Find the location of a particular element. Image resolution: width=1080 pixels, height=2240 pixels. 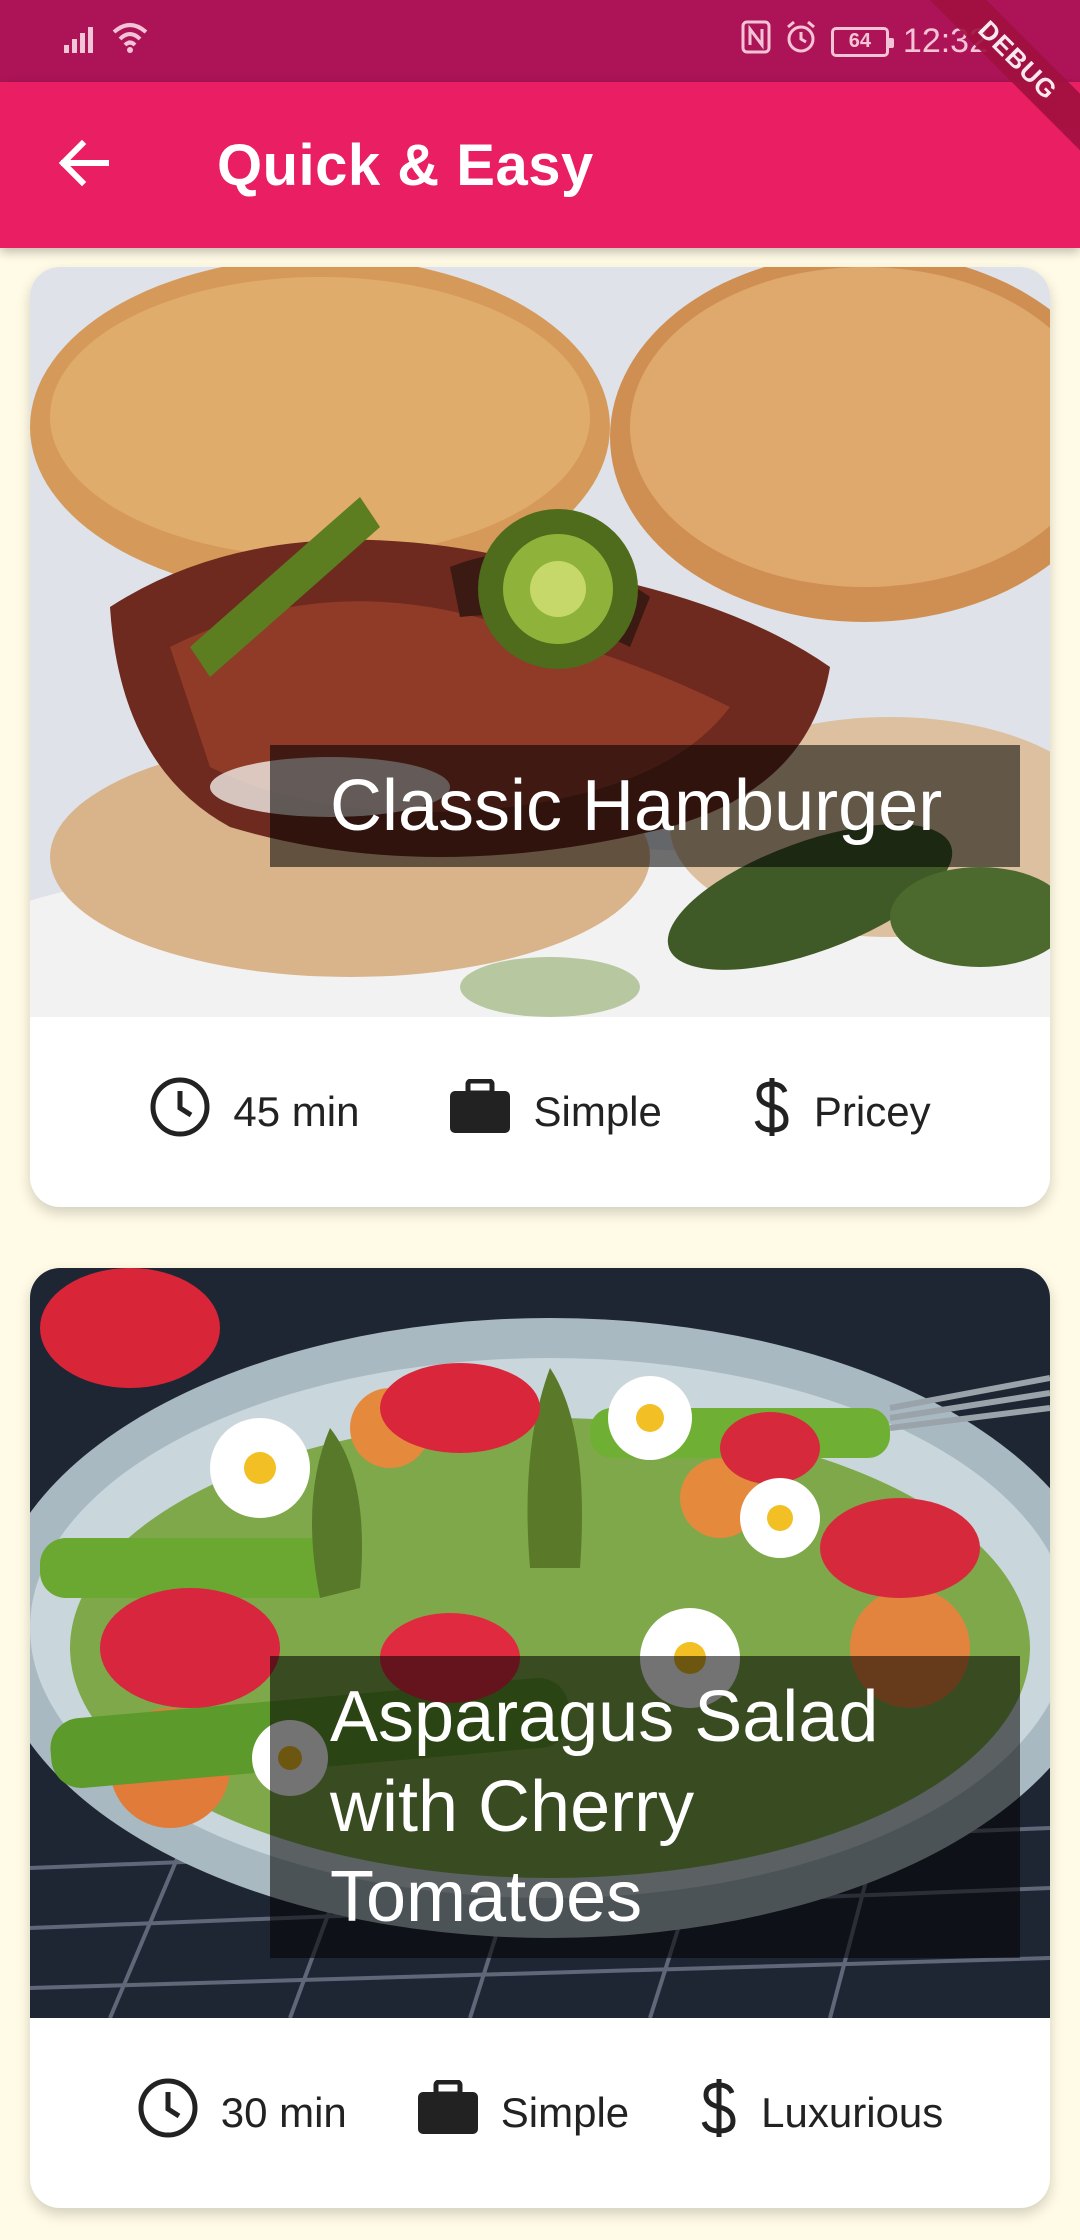

nfc-icon is located at coordinates (756, 41).